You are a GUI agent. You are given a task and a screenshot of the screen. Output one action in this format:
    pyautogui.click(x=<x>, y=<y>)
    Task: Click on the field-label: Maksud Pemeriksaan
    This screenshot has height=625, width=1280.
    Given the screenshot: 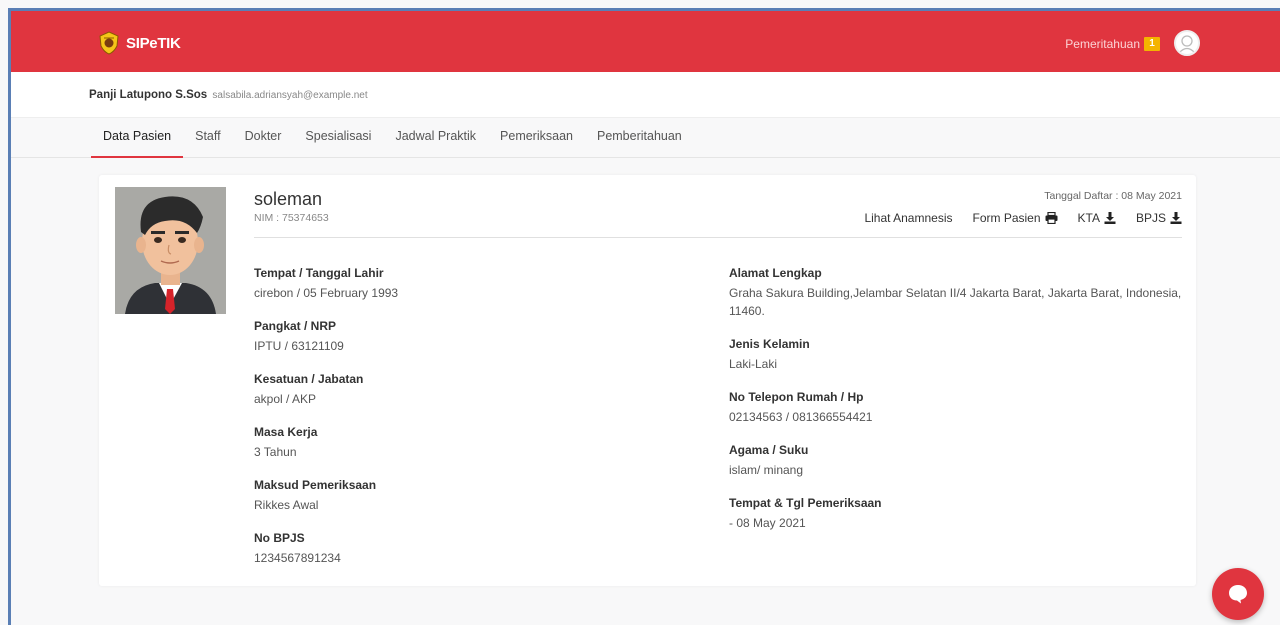 What is the action you would take?
    pyautogui.click(x=315, y=485)
    